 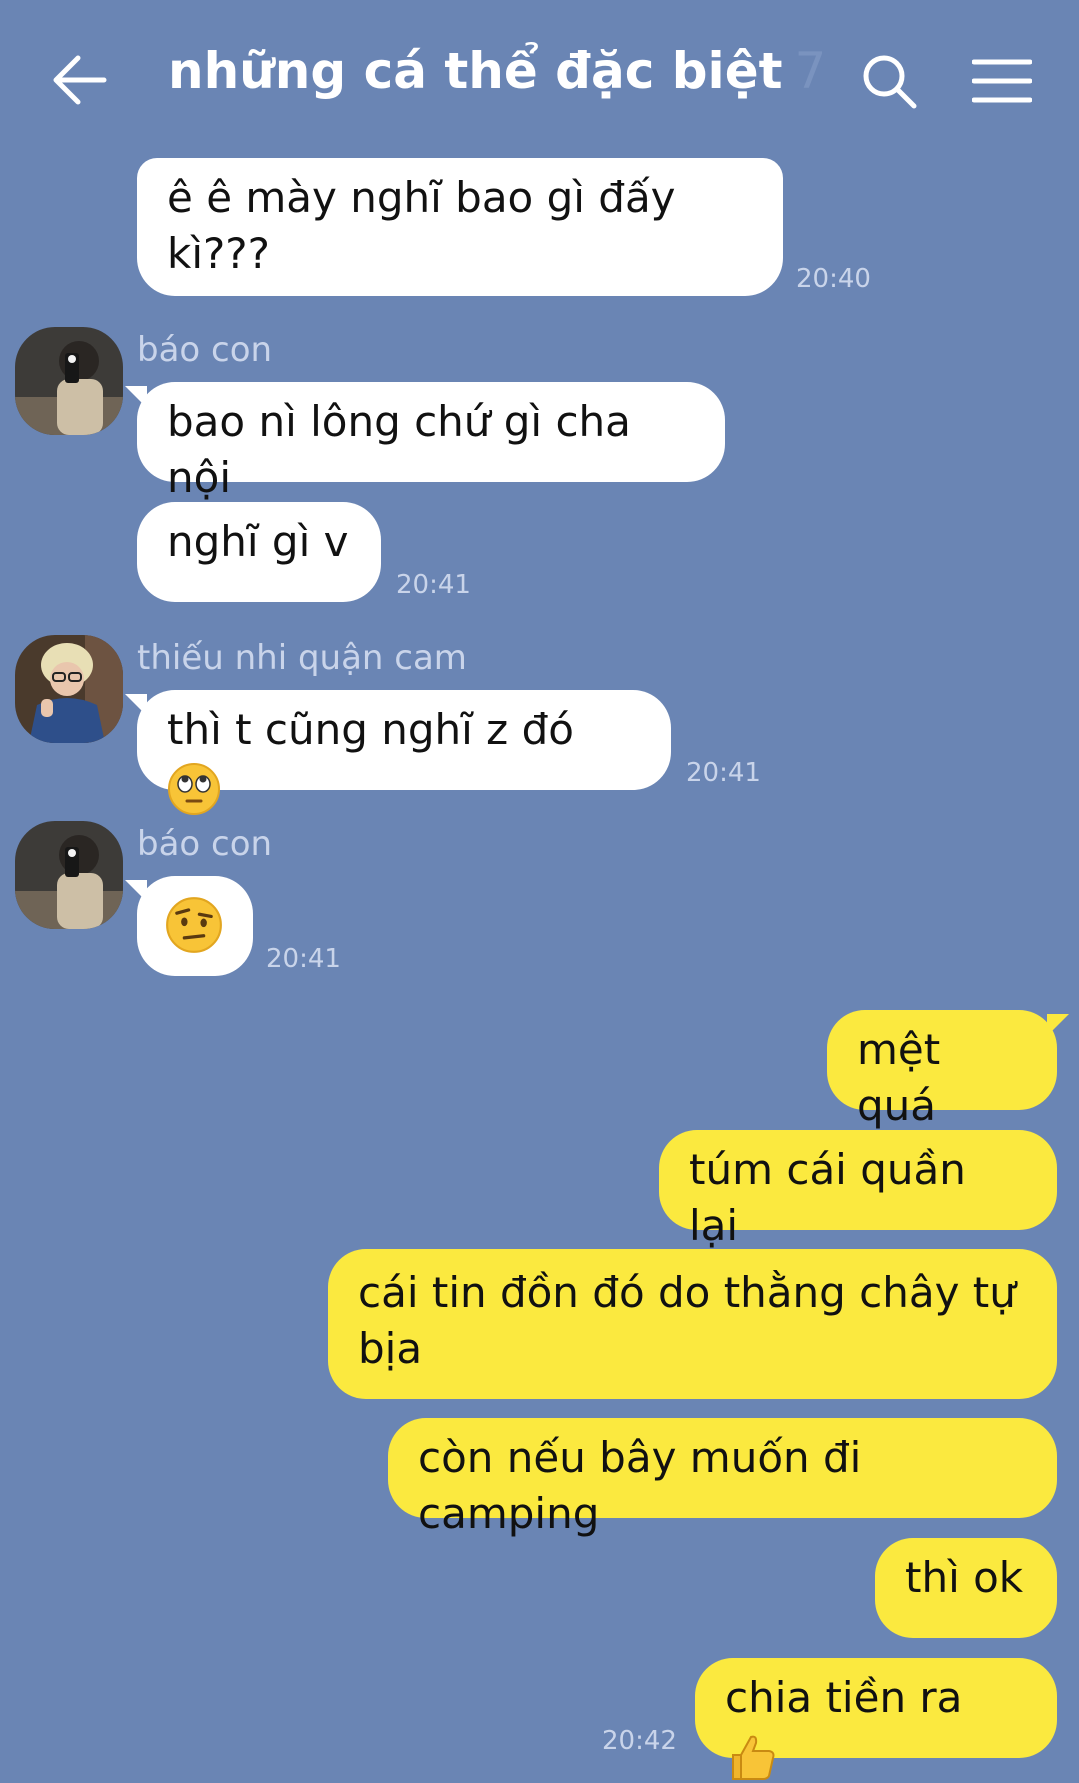 I want to click on message-text: bao nì lông chứ gì cha nội, so click(x=399, y=449).